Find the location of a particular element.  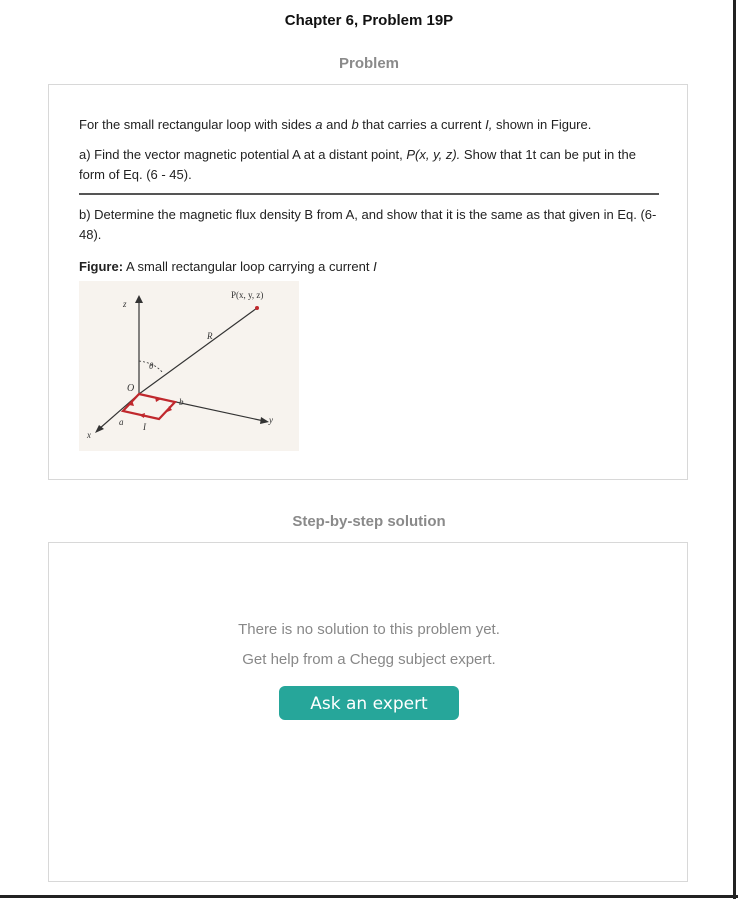

help-message: Get help from a Chegg subject expert. is located at coordinates (369, 659).